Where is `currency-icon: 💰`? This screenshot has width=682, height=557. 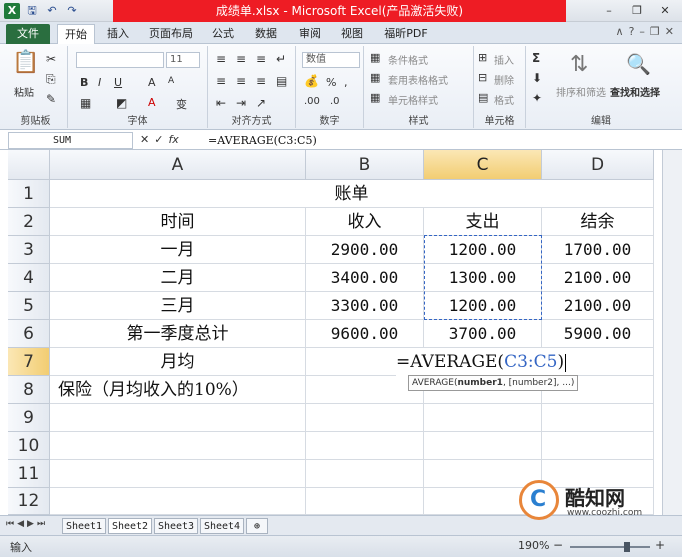 currency-icon: 💰 is located at coordinates (311, 81).